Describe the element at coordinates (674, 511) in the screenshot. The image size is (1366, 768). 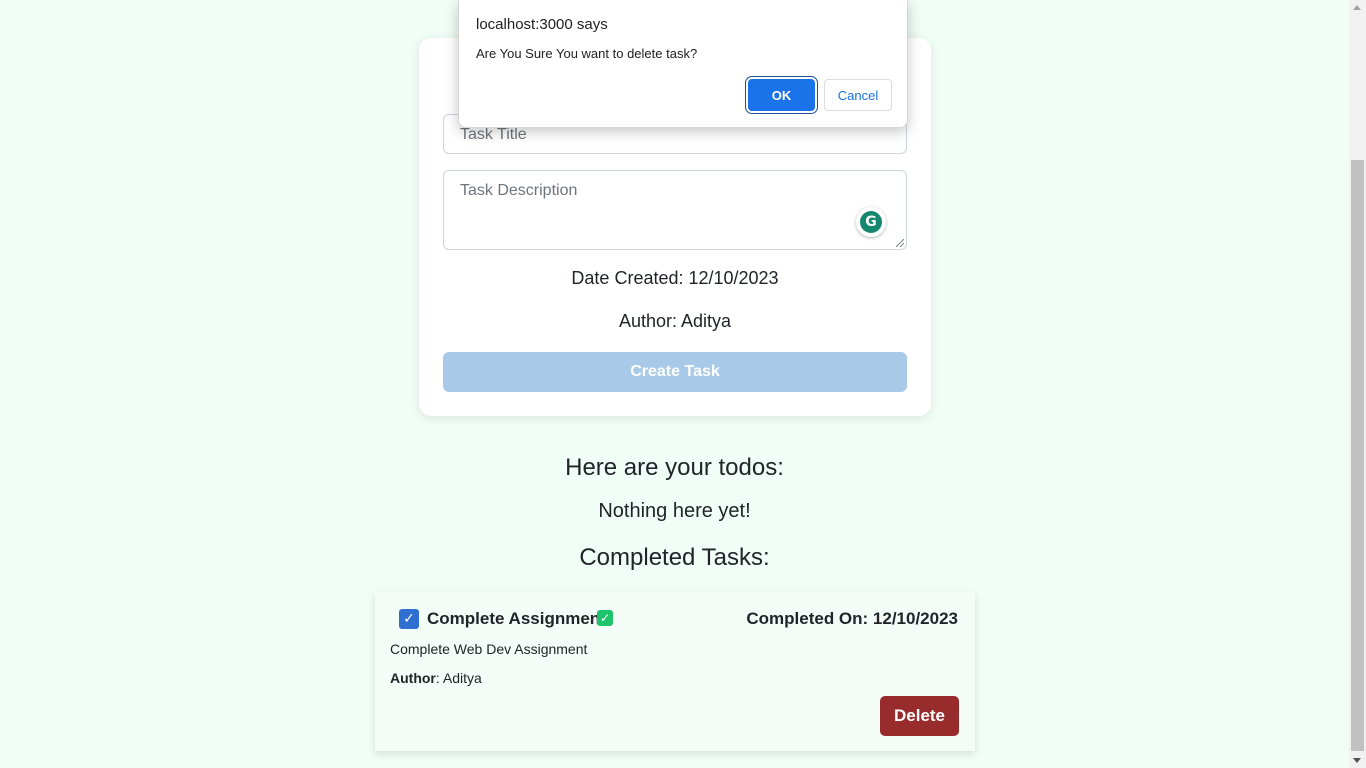
I see `empty-todos-message: Nothing here yet!` at that location.